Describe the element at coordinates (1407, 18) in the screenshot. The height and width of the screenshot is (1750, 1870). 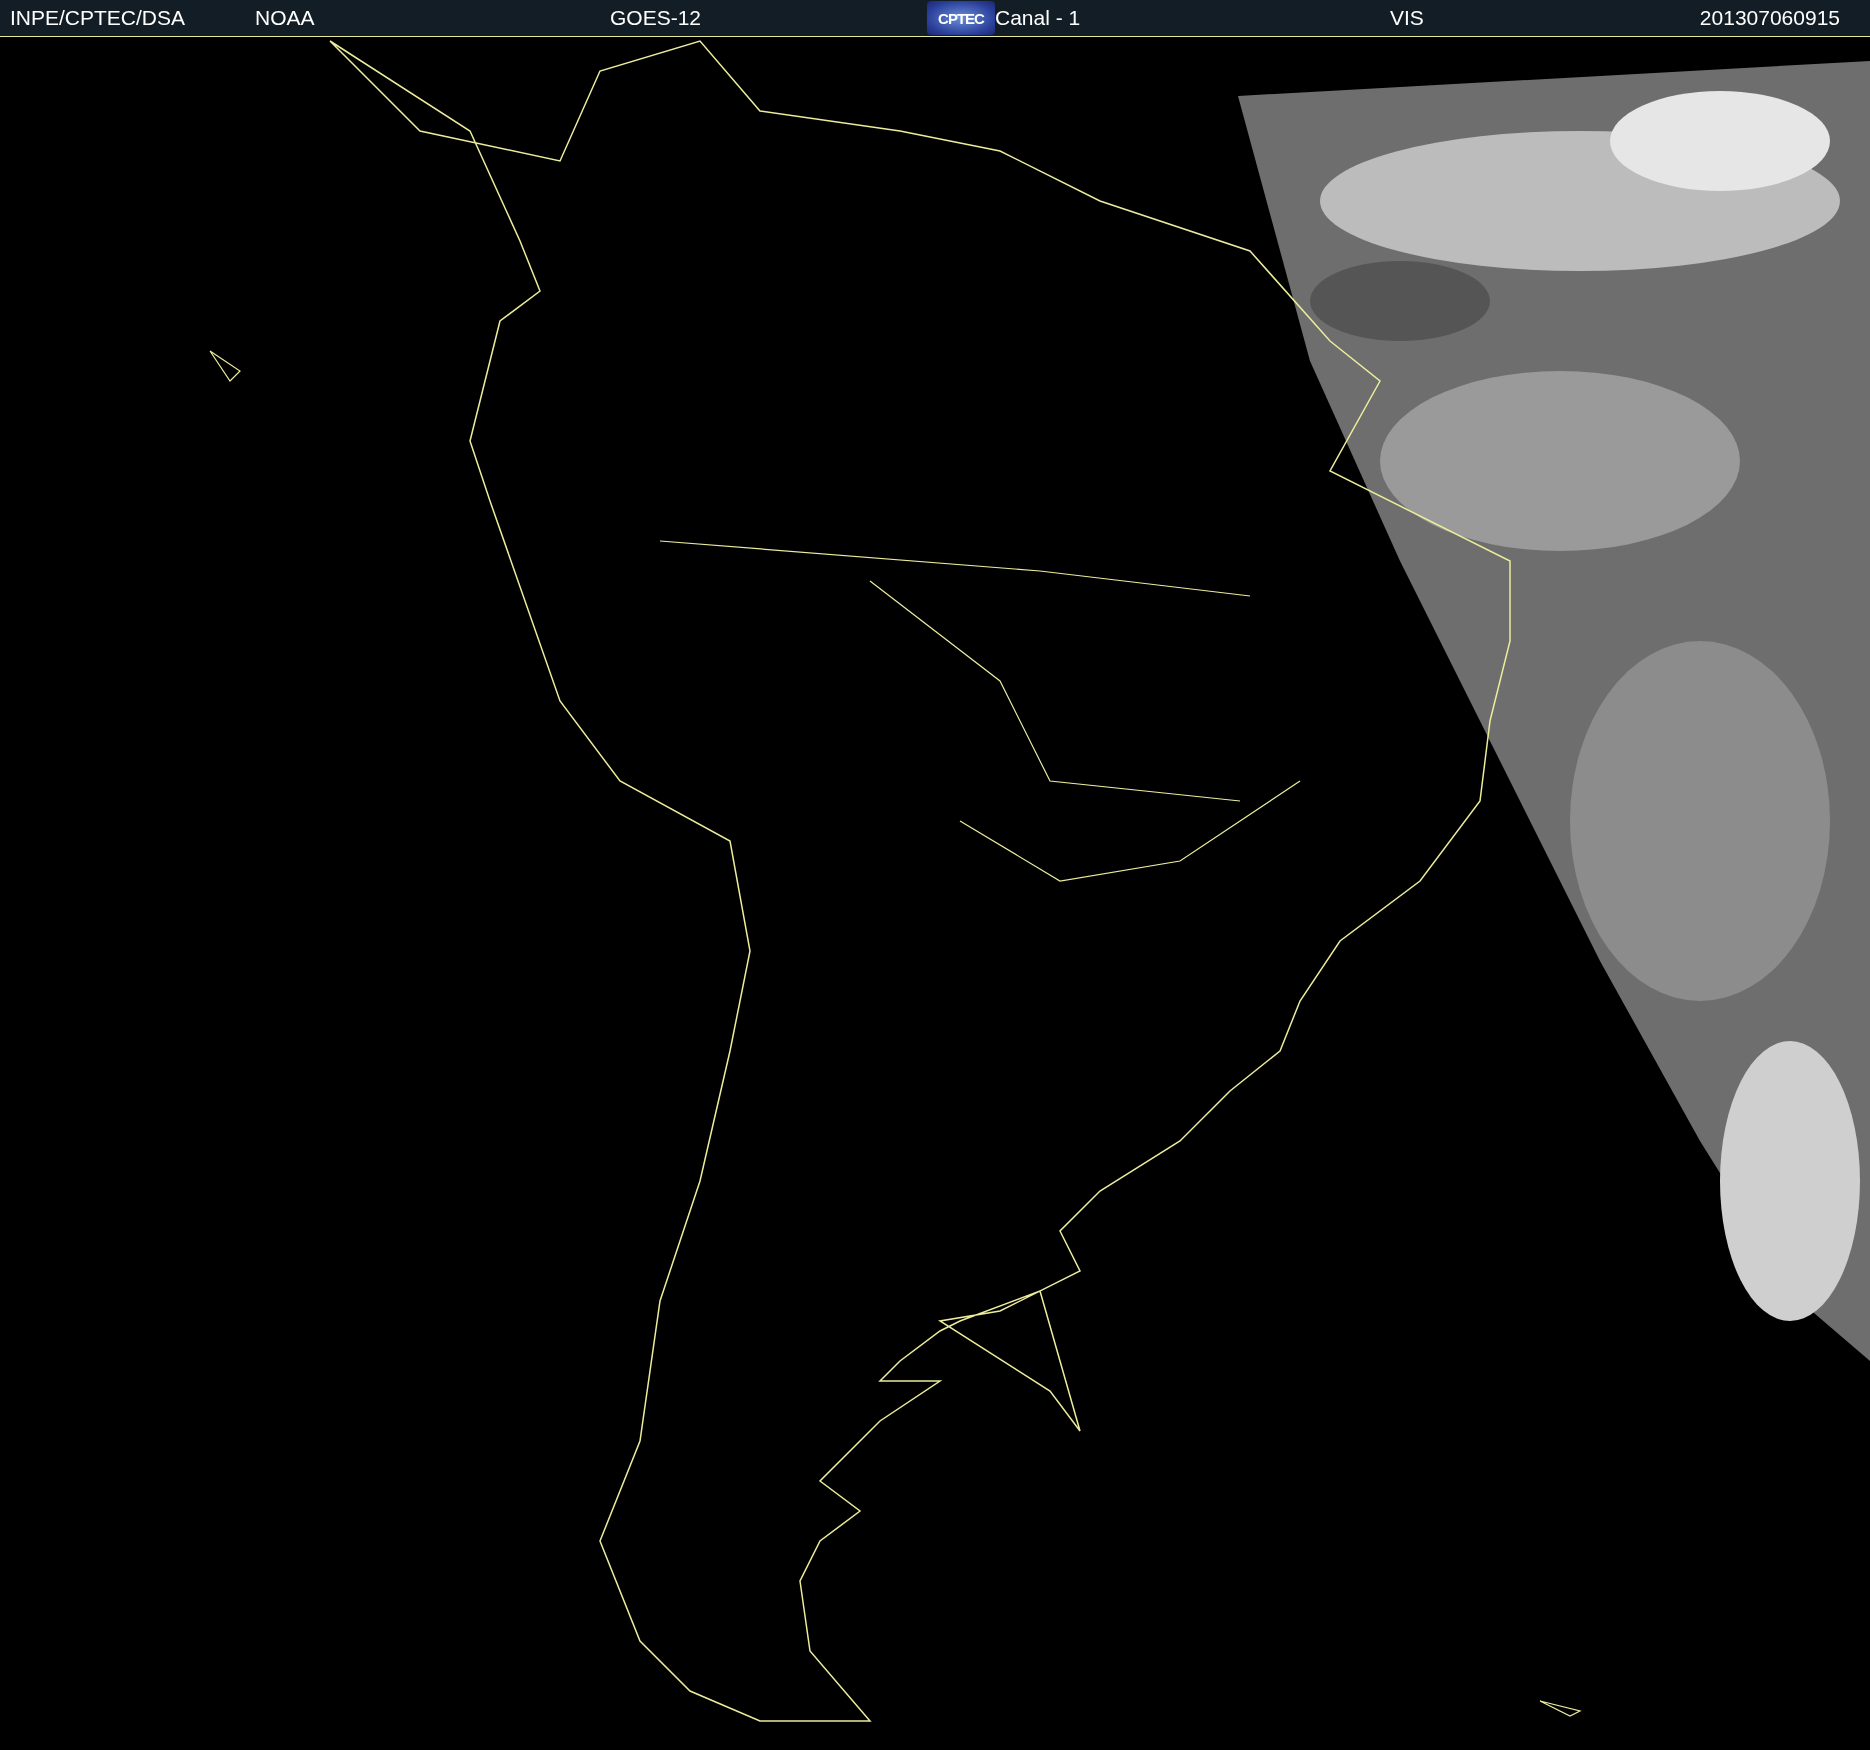
I see `header-label: VIS` at that location.